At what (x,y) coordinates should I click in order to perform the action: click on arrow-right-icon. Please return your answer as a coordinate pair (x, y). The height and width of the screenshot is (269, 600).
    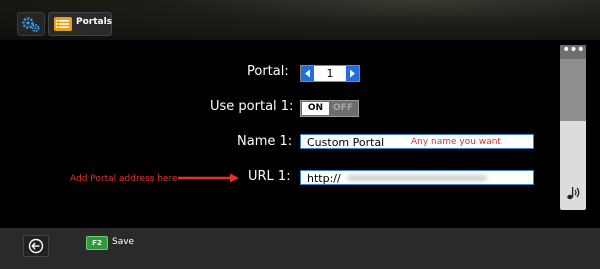
    Looking at the image, I should click on (352, 73).